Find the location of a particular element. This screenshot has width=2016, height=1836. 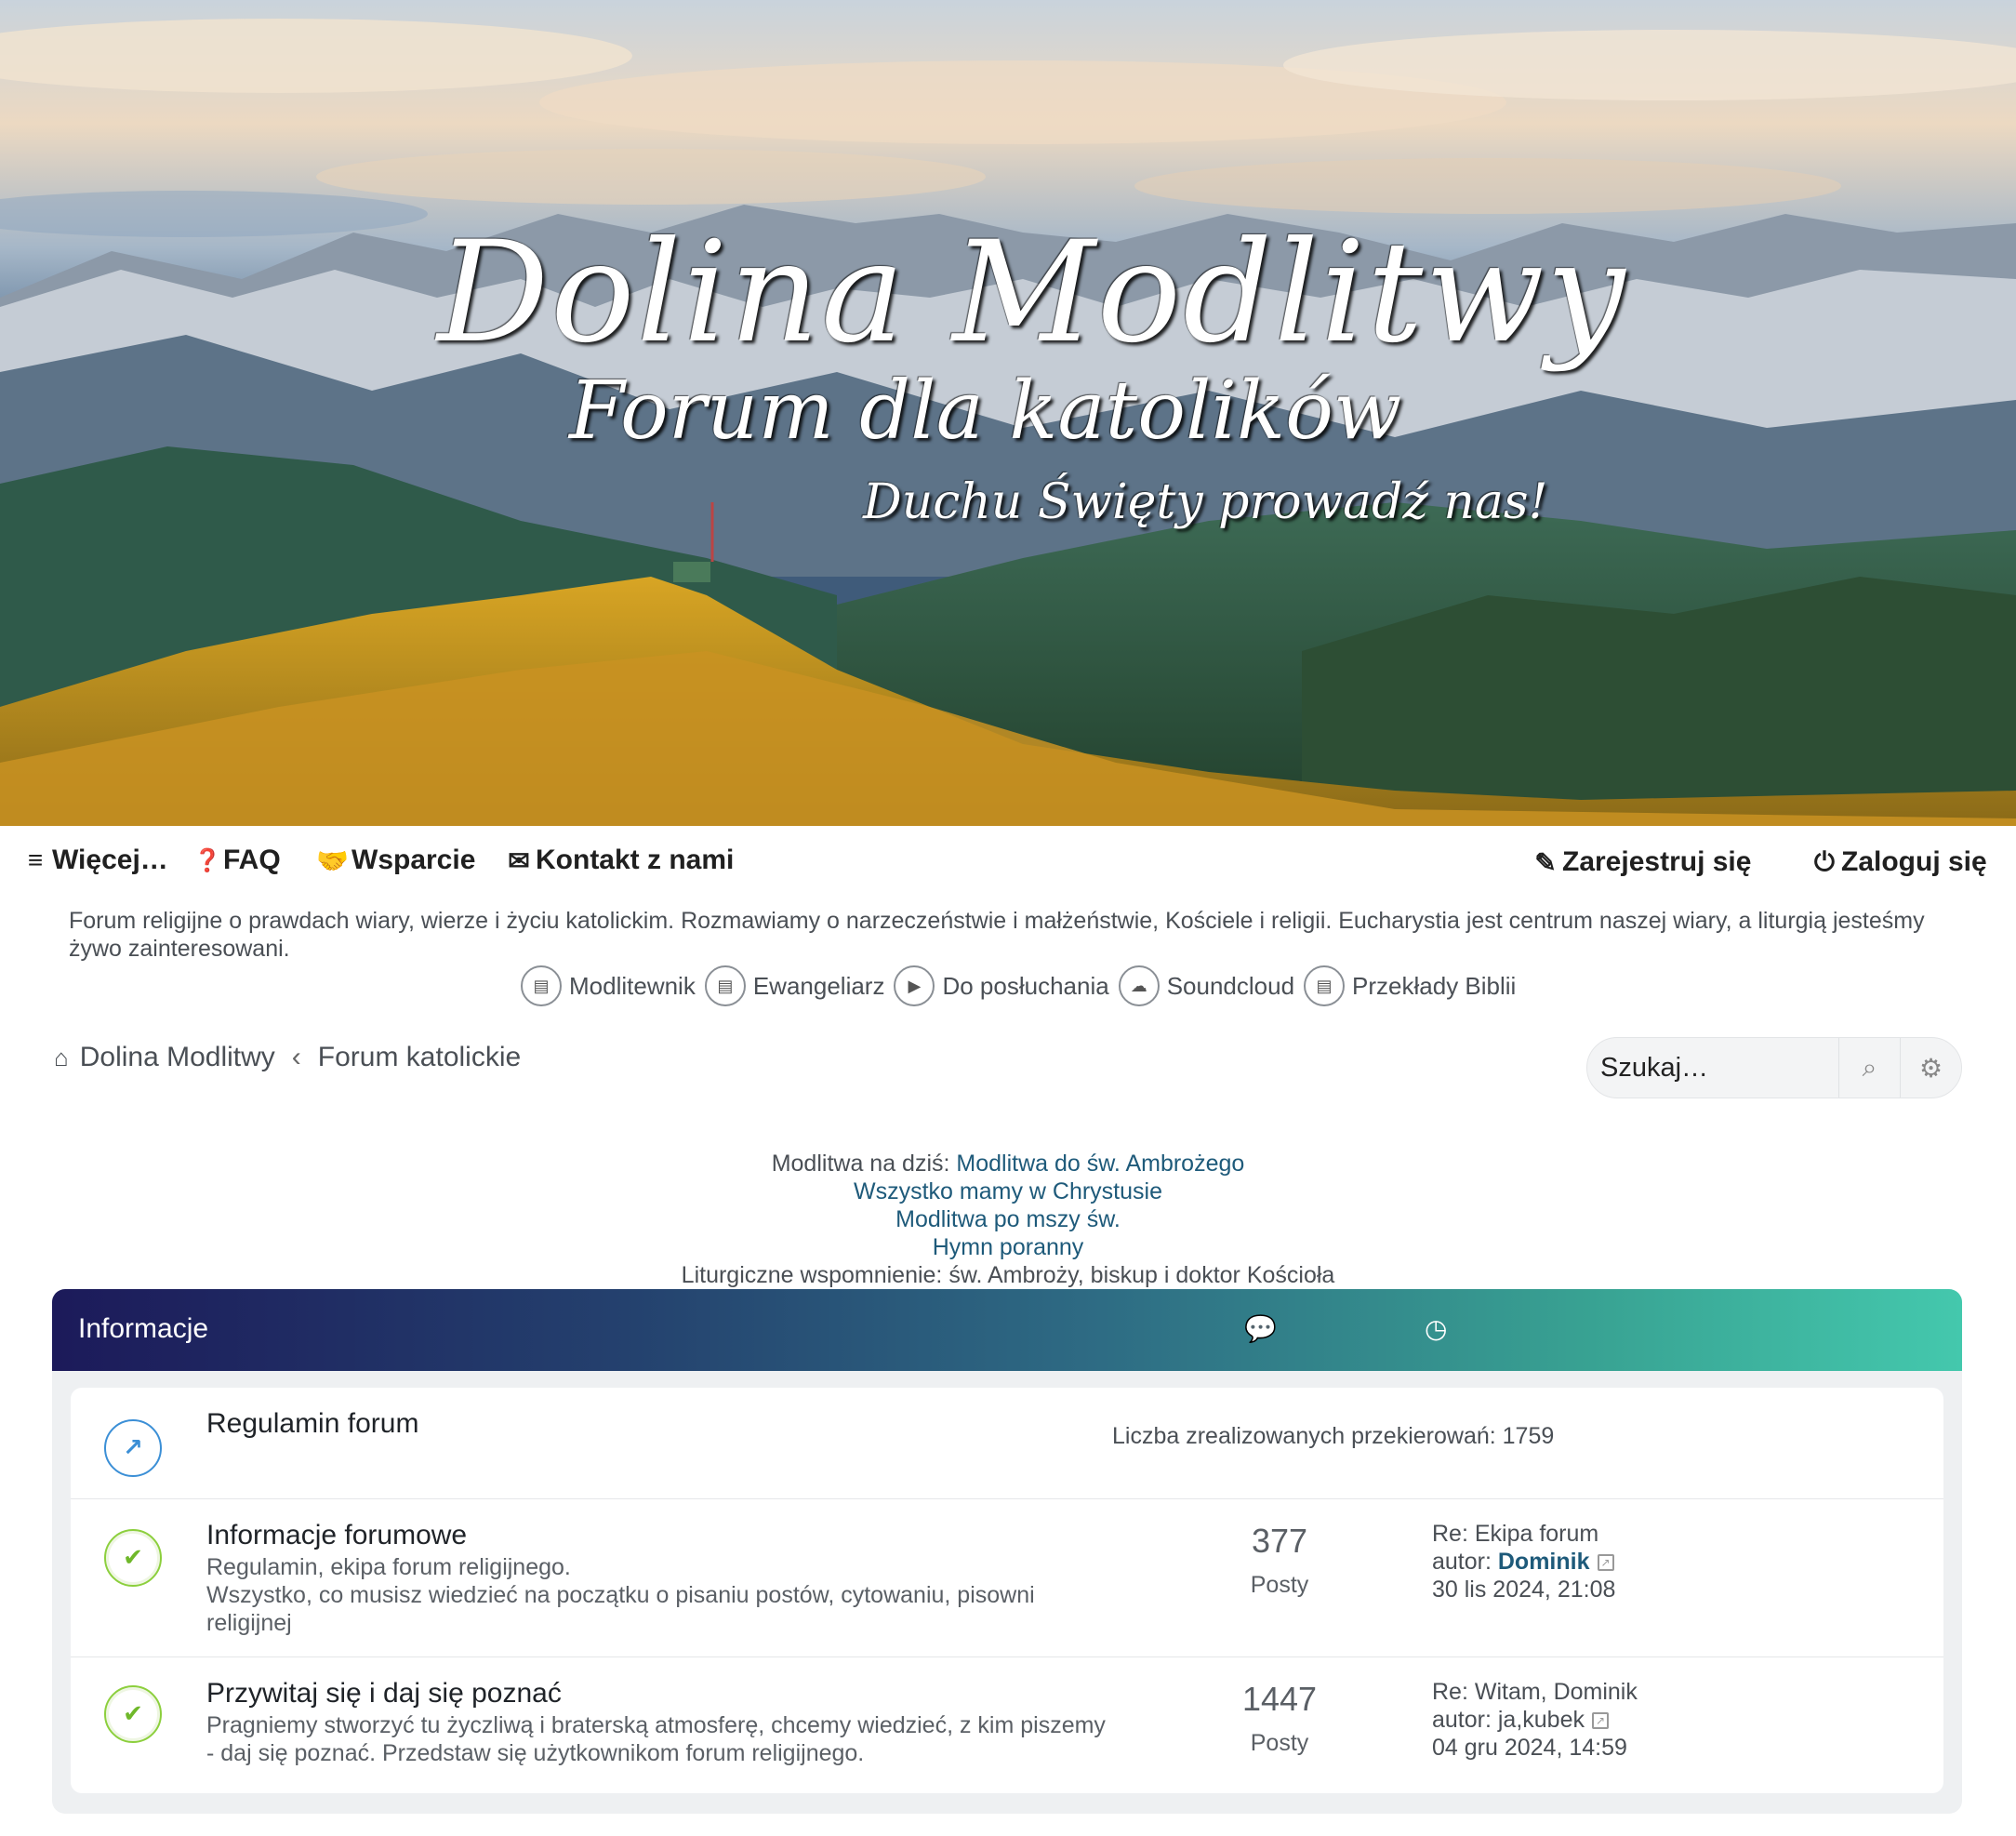

last-post-author-line: autor: ja,kubek ↗ is located at coordinates (1535, 1720).